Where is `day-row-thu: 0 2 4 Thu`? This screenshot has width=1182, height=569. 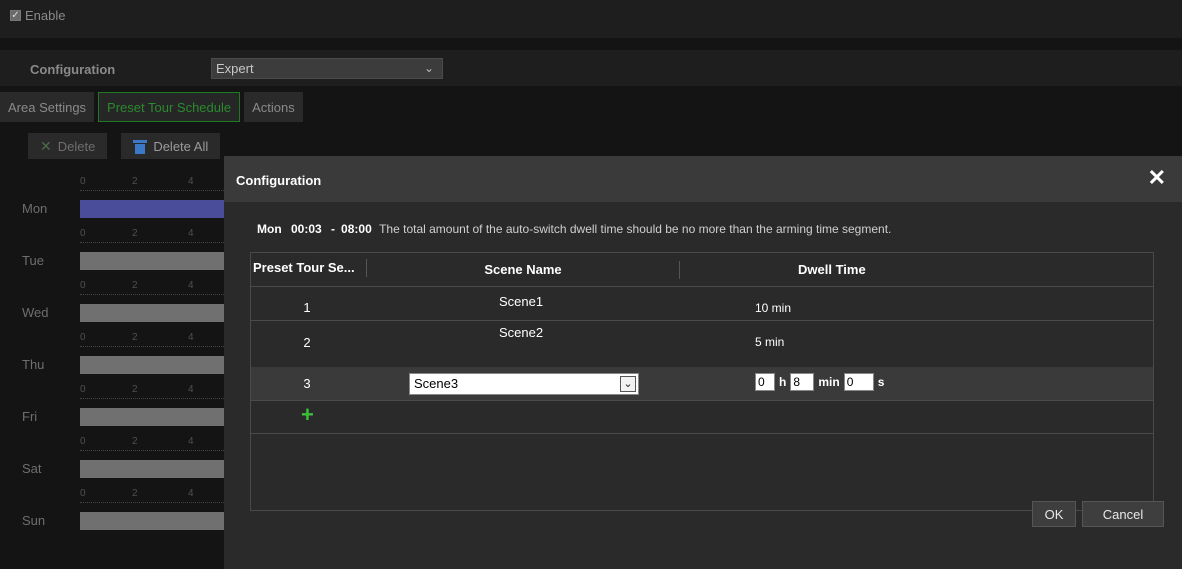 day-row-thu: 0 2 4 Thu is located at coordinates (115, 354).